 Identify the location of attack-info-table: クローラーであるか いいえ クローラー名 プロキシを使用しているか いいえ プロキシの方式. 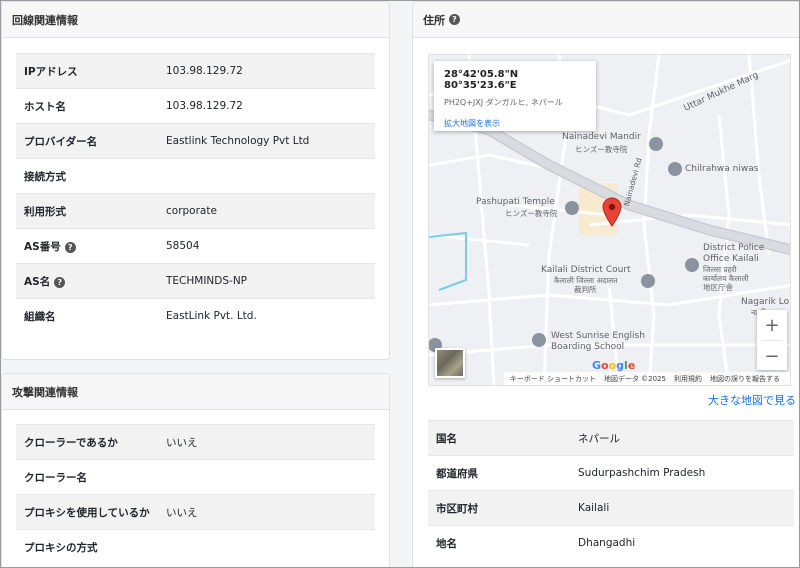
(195, 494).